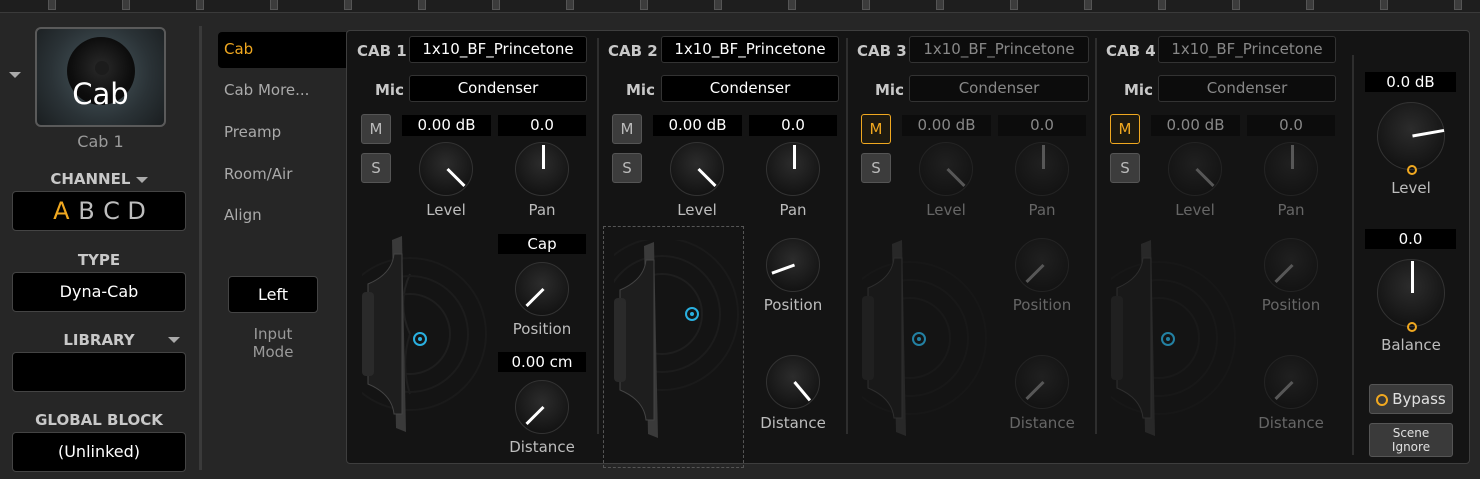  I want to click on cab4-solo-button: S, so click(1125, 168).